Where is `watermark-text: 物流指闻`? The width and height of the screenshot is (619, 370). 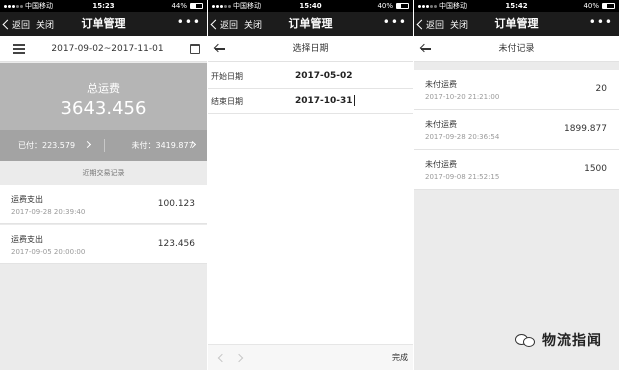 watermark-text: 物流指闻 is located at coordinates (572, 341).